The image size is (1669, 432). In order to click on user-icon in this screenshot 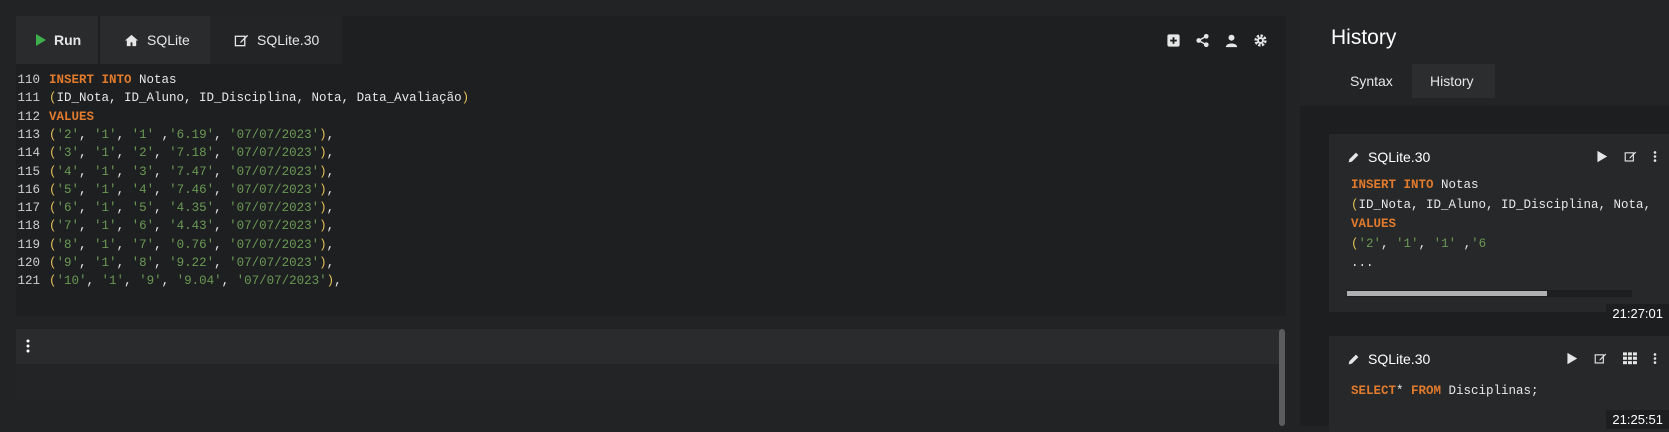, I will do `click(1231, 40)`.